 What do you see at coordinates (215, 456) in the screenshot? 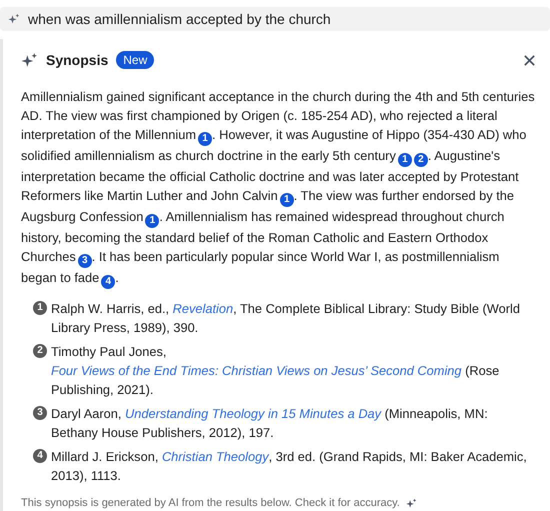
I see `reference-link: Christian Theology` at bounding box center [215, 456].